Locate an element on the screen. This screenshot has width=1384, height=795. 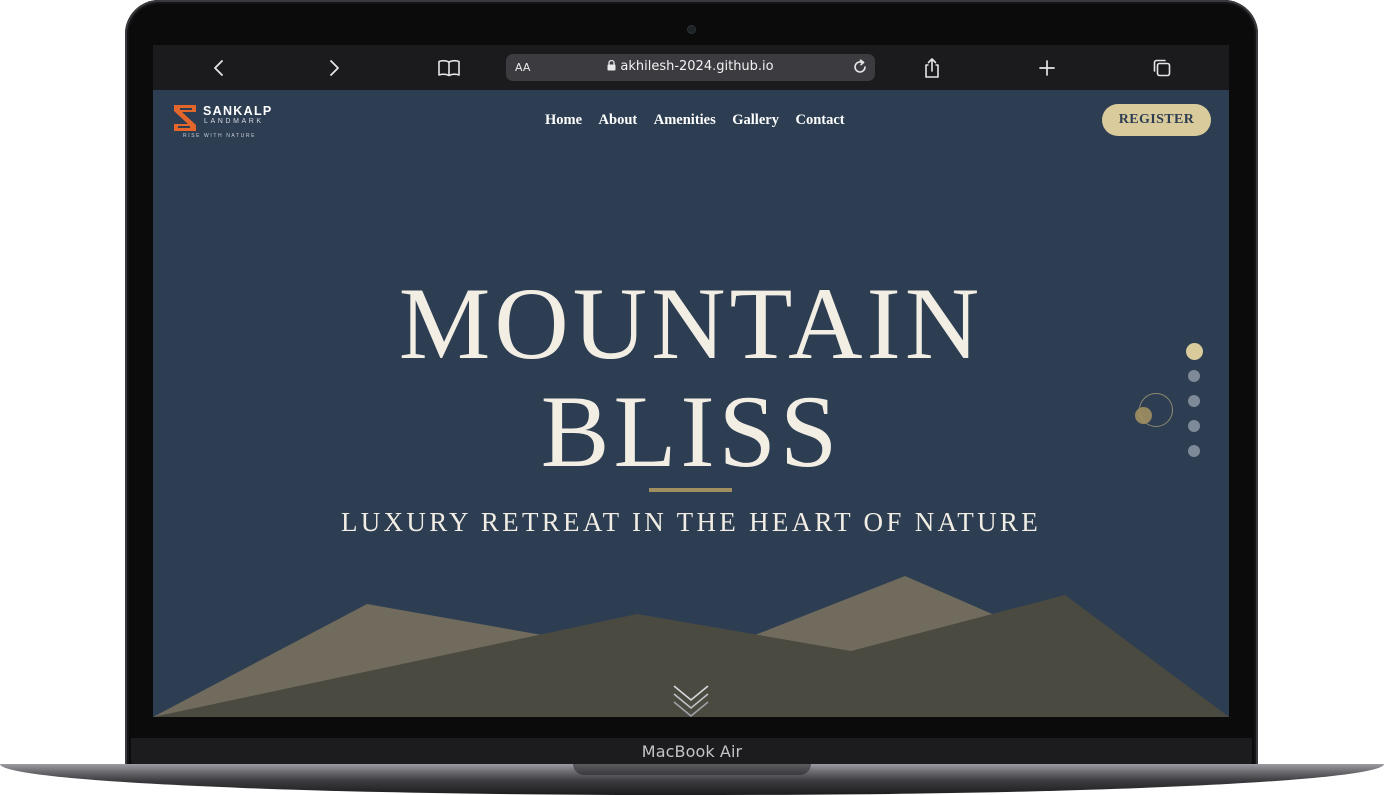
hero-subtitle: LUXURY RETREAT IN THE HEART OF NATURE is located at coordinates (691, 522).